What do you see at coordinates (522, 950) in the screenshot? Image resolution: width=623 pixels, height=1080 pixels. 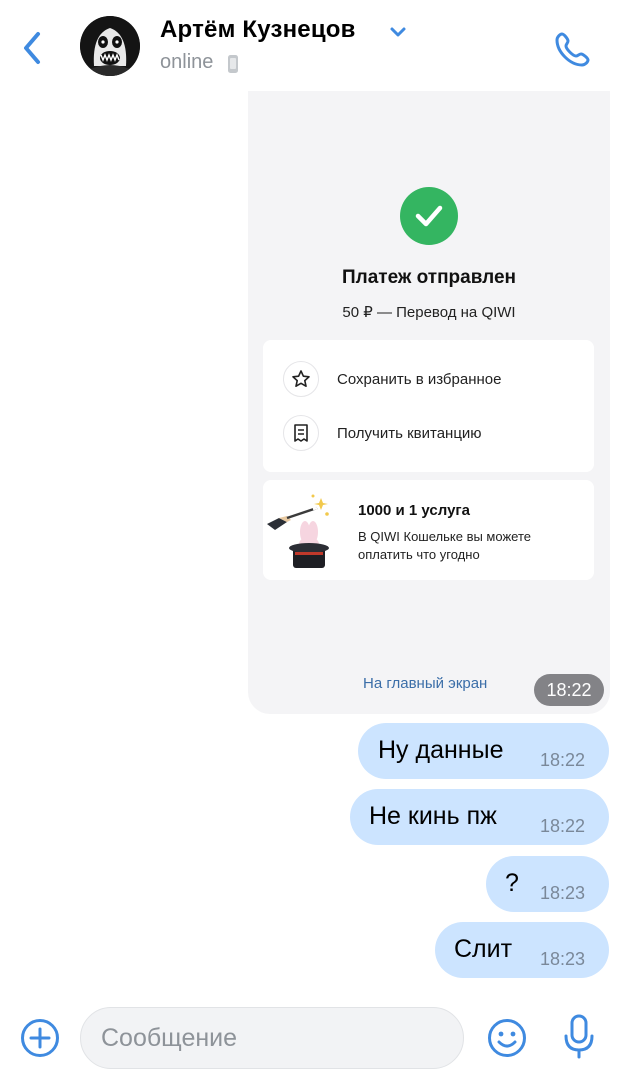 I see `message-bubble: Слит 18:23` at bounding box center [522, 950].